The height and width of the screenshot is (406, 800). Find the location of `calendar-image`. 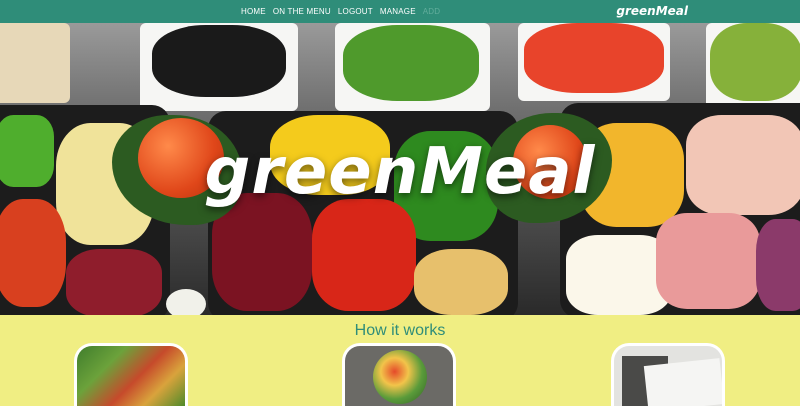

calendar-image is located at coordinates (668, 376).